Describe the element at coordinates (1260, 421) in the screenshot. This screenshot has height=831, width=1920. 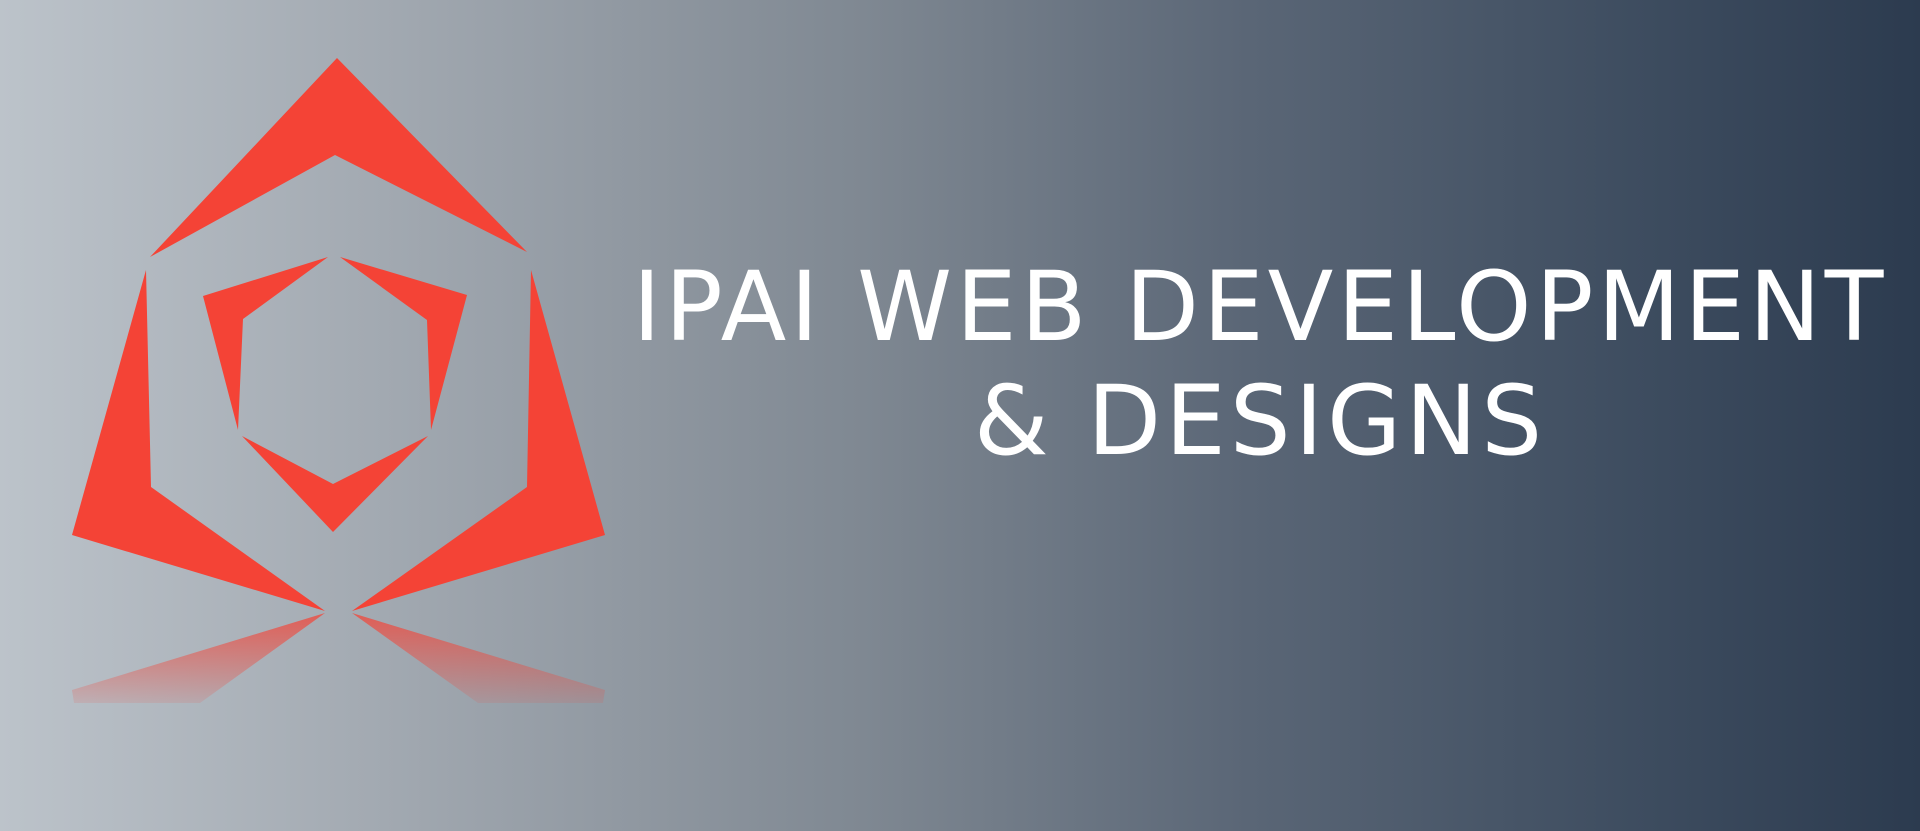
I see `title-line-2: & DESIGNS` at that location.